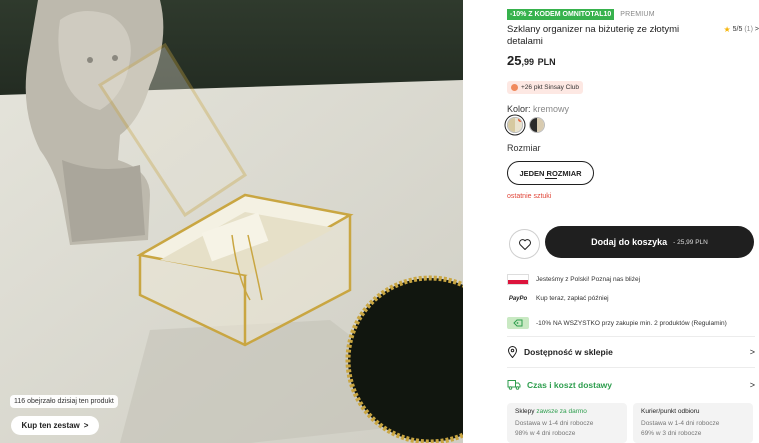 This screenshot has width=759, height=443. I want to click on size-option-one-size: JEDEN ROZMIAR, so click(550, 173).